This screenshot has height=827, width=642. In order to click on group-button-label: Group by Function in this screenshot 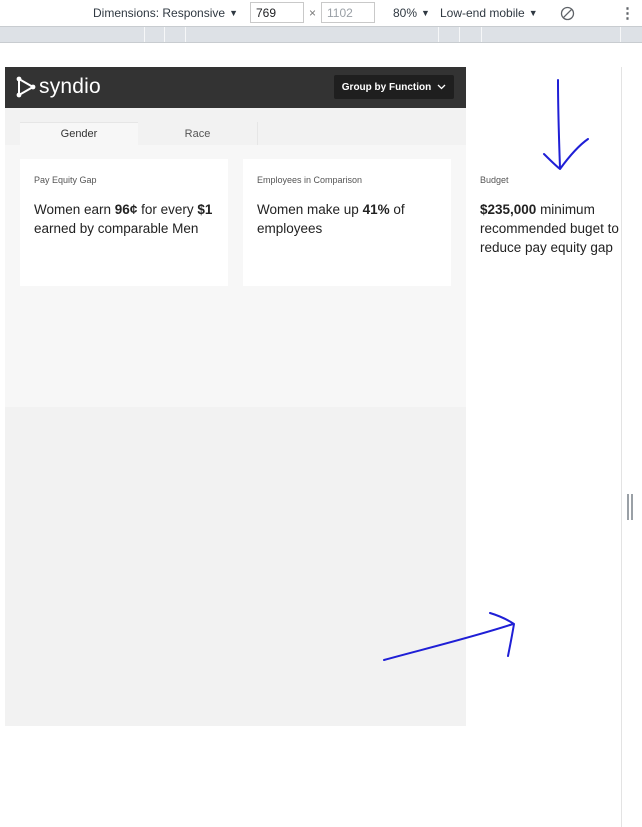, I will do `click(386, 87)`.